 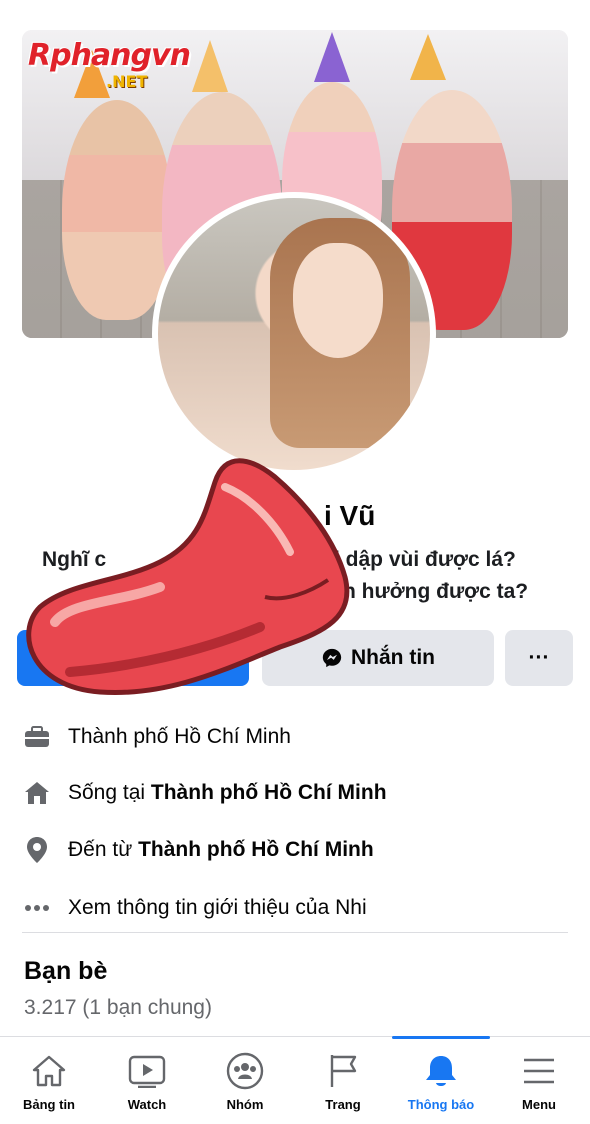 I want to click on hamburger-menu-icon, so click(x=539, y=1071).